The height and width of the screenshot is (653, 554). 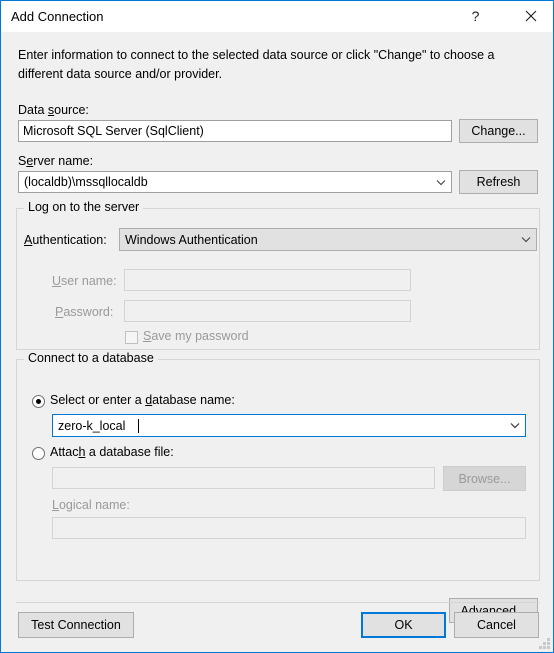 What do you see at coordinates (112, 452) in the screenshot?
I see `attach-database-label: Attach a database file:` at bounding box center [112, 452].